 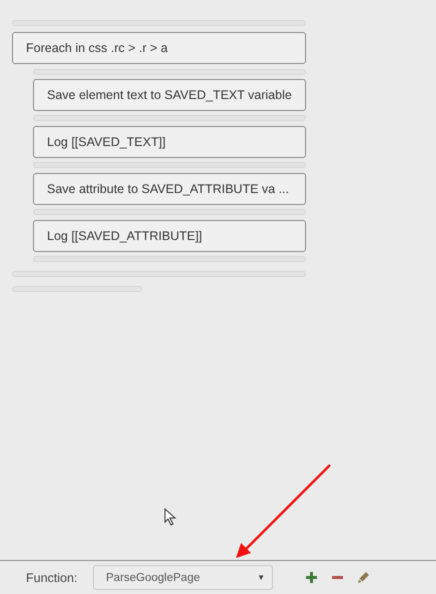 I want to click on plus-icon, so click(x=311, y=577).